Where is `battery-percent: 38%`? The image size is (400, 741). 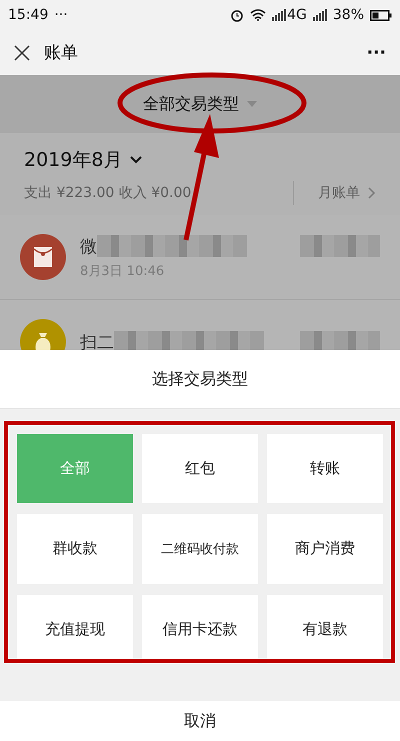 battery-percent: 38% is located at coordinates (348, 15).